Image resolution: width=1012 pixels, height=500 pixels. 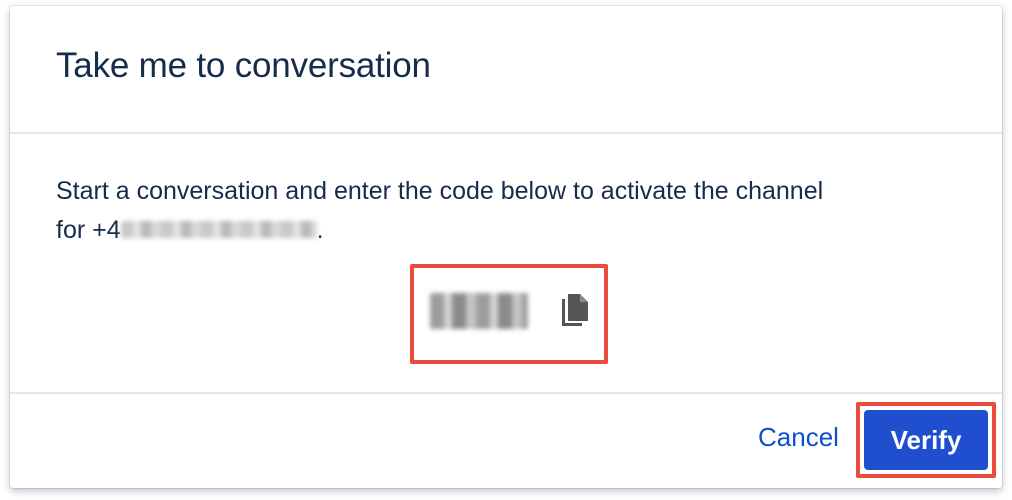 I want to click on phone-suffix: ., so click(x=320, y=230).